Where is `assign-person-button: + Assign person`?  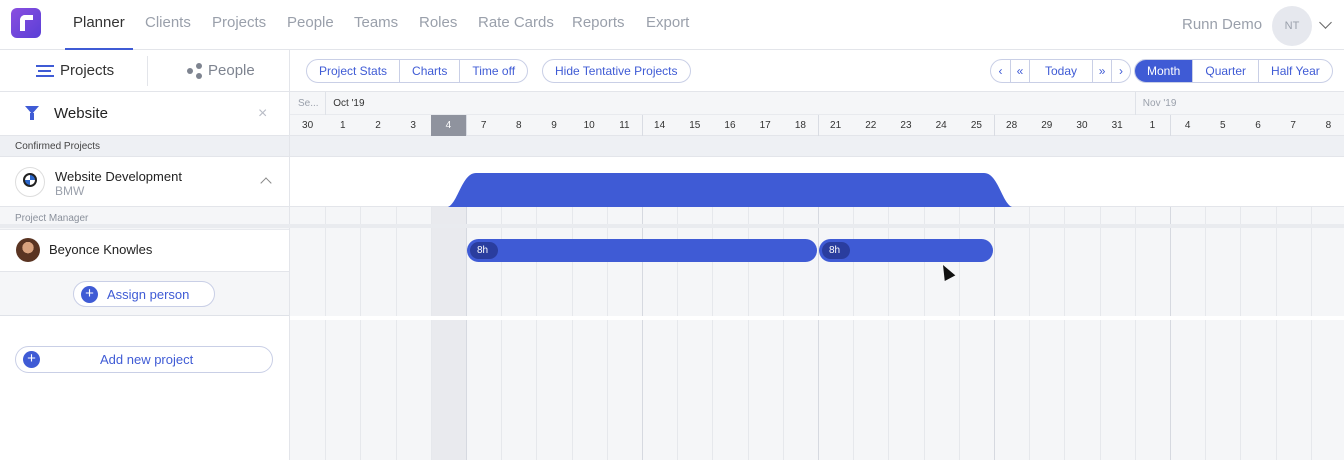 assign-person-button: + Assign person is located at coordinates (144, 294).